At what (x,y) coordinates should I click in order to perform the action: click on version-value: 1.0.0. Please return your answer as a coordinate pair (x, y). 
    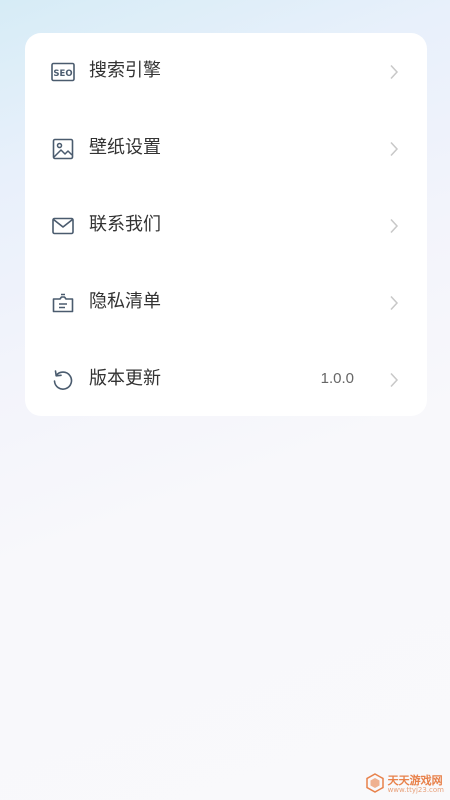
    Looking at the image, I should click on (337, 378).